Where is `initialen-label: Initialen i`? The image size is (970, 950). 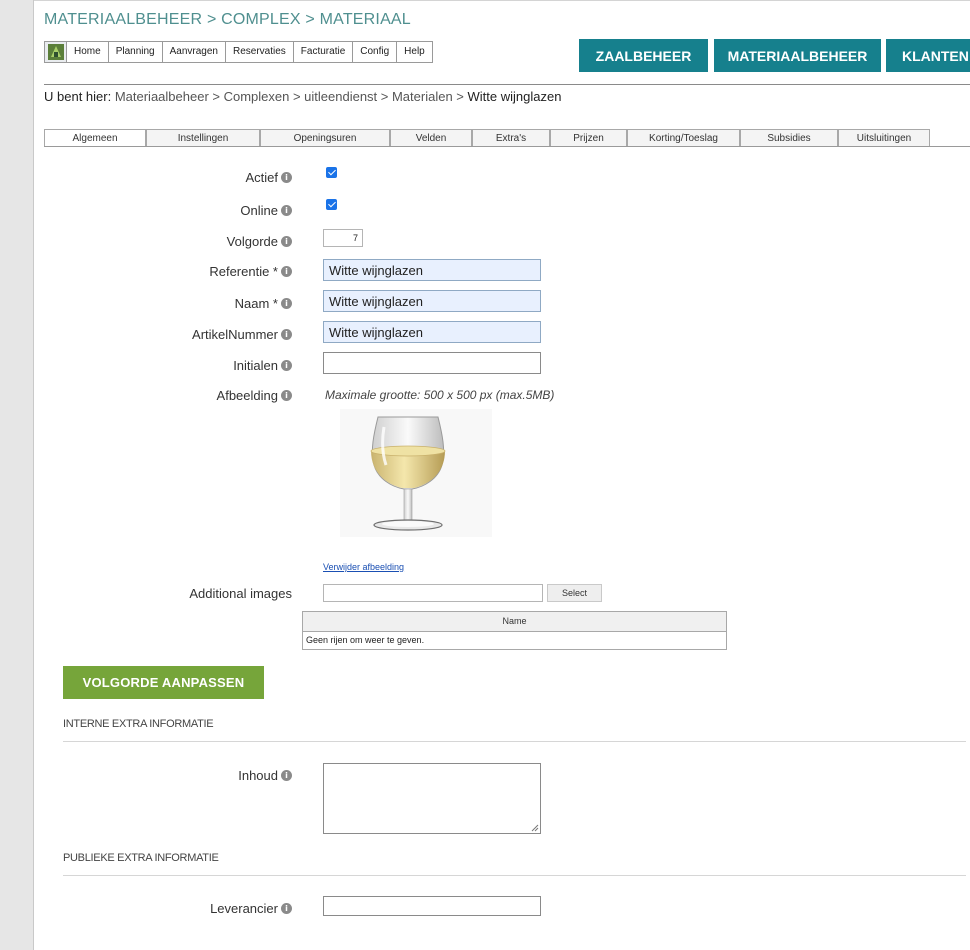 initialen-label: Initialen i is located at coordinates (262, 365).